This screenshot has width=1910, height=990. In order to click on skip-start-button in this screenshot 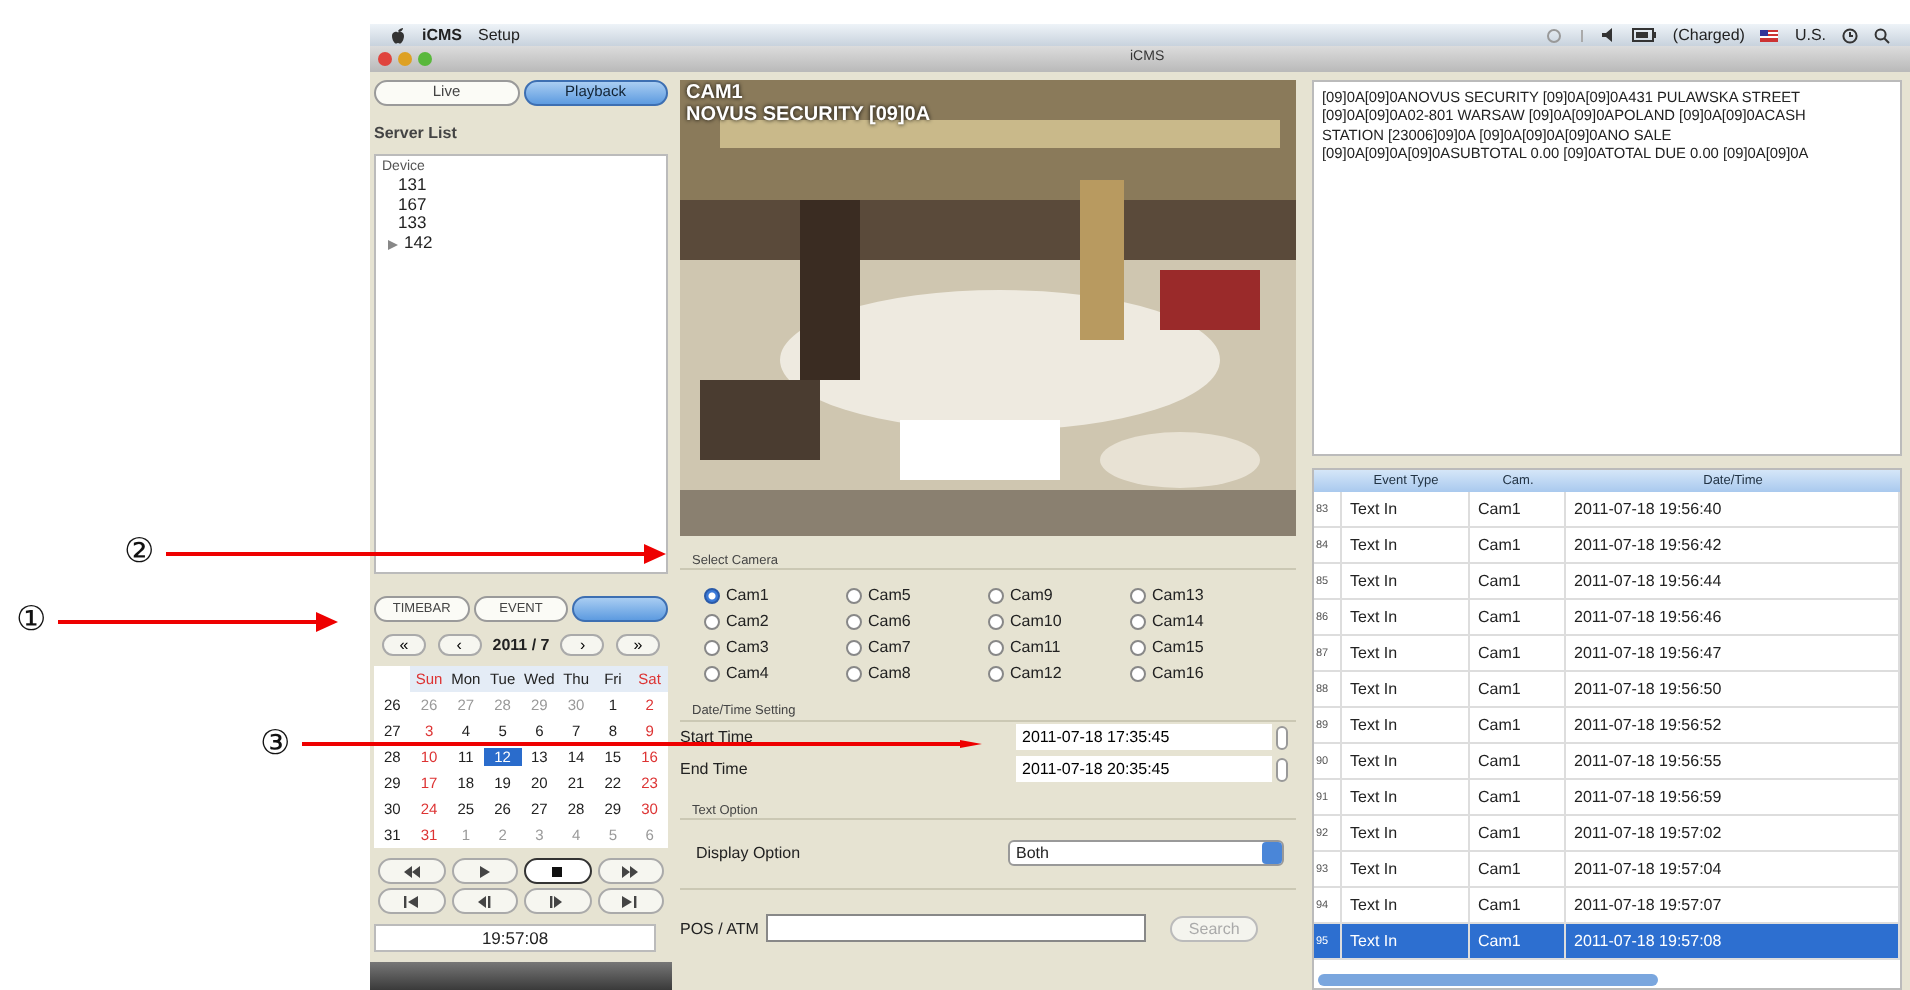, I will do `click(411, 901)`.